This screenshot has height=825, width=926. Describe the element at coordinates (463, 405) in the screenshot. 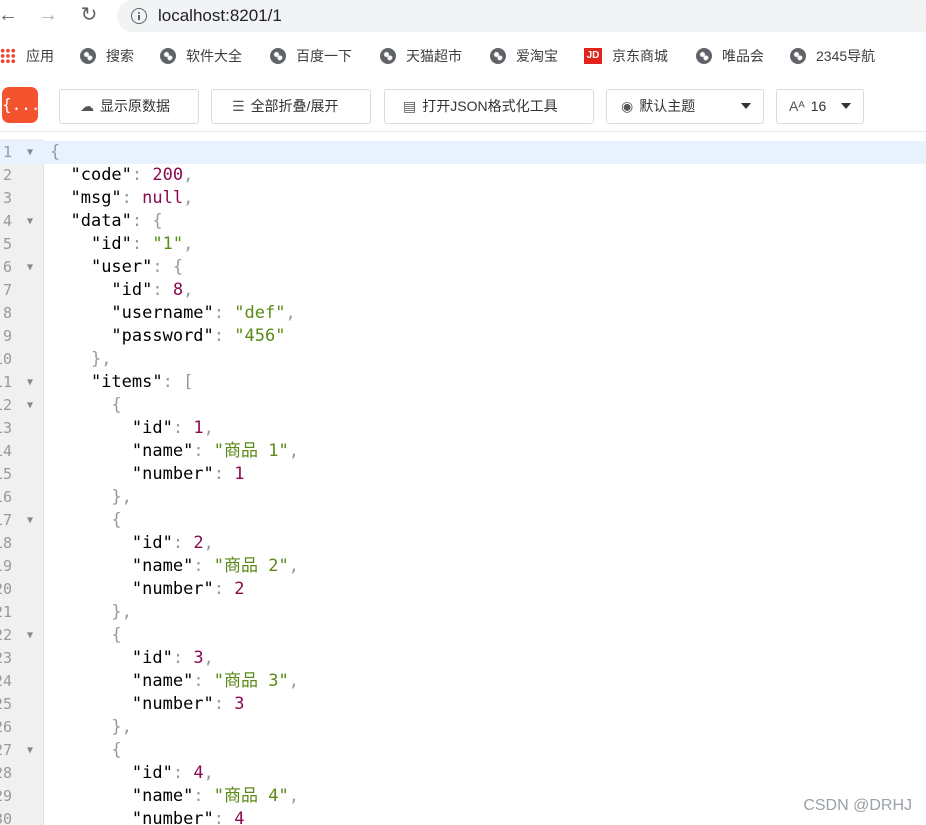

I see `code-line: 12 ▼ {` at that location.